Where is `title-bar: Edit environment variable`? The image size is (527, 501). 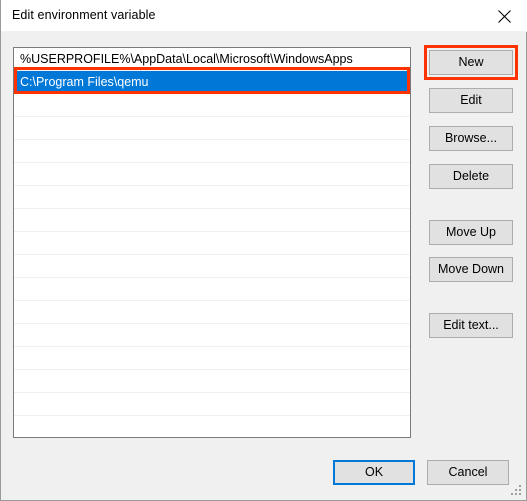
title-bar: Edit environment variable is located at coordinates (264, 16).